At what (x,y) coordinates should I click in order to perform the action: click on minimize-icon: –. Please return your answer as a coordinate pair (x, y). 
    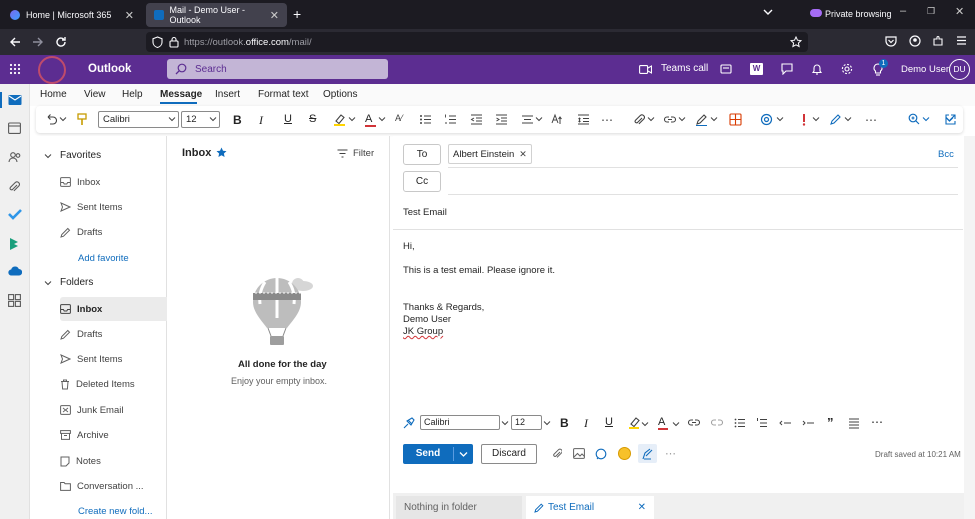
    Looking at the image, I should click on (903, 11).